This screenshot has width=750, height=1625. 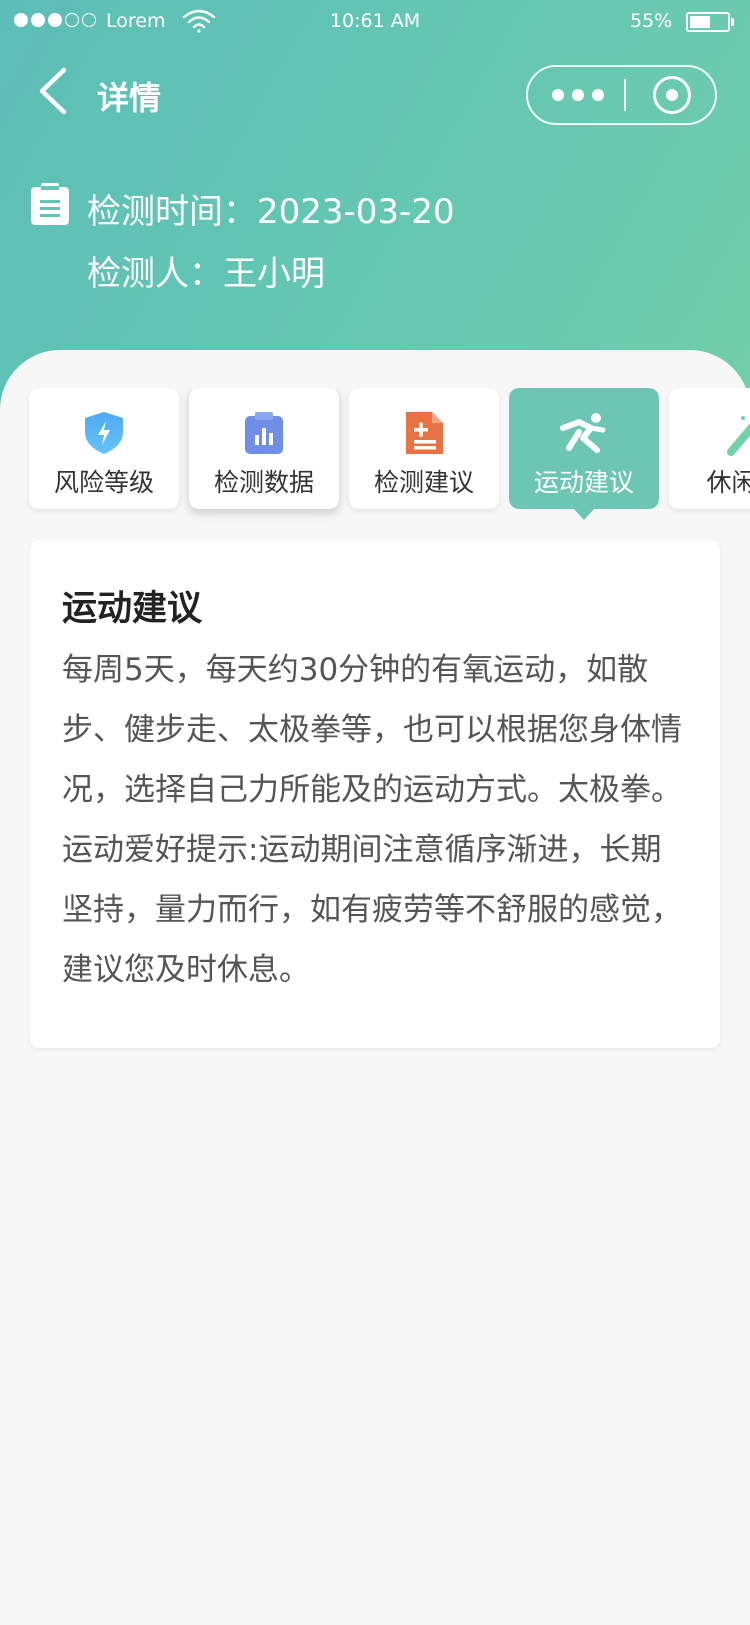 I want to click on page-title: 详情, so click(x=129, y=98).